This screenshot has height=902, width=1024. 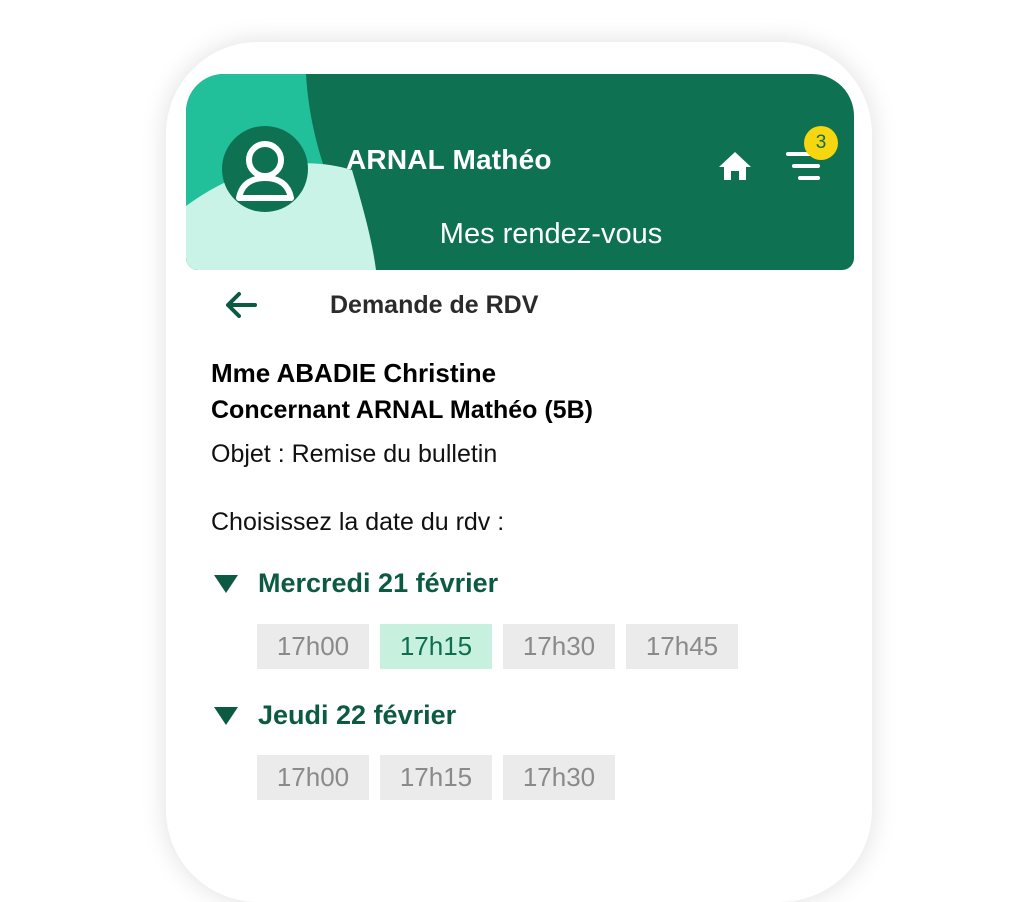 What do you see at coordinates (265, 169) in the screenshot?
I see `avatar-icon` at bounding box center [265, 169].